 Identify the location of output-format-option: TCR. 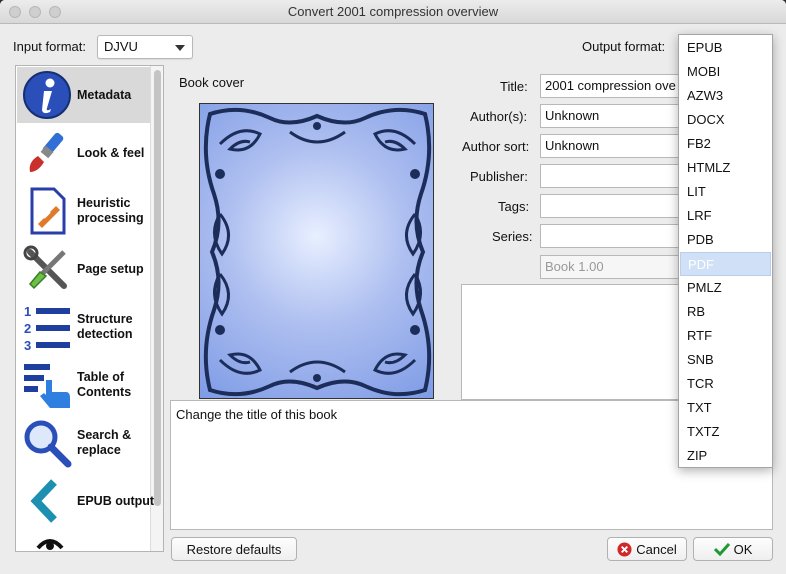
(725, 384).